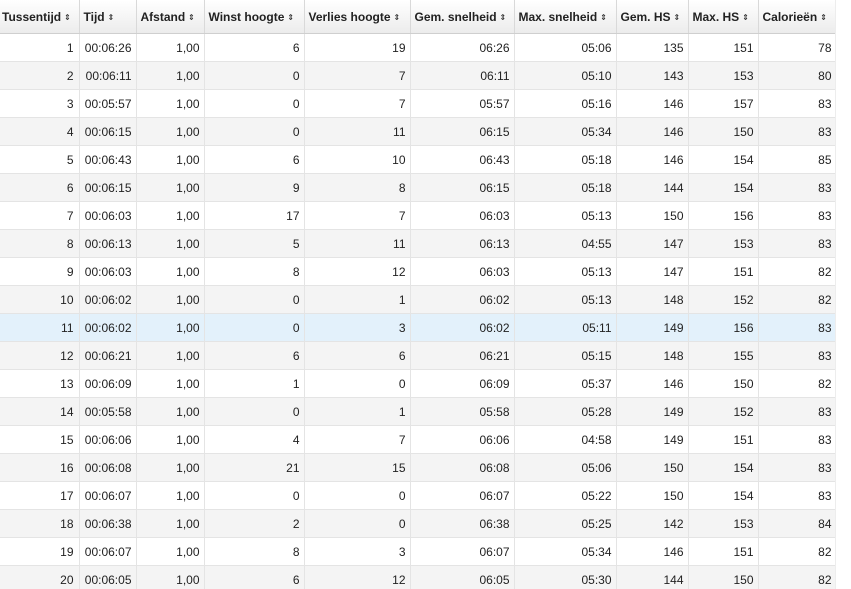 Image resolution: width=851 pixels, height=589 pixels. I want to click on cell-max-hs: 155, so click(723, 355).